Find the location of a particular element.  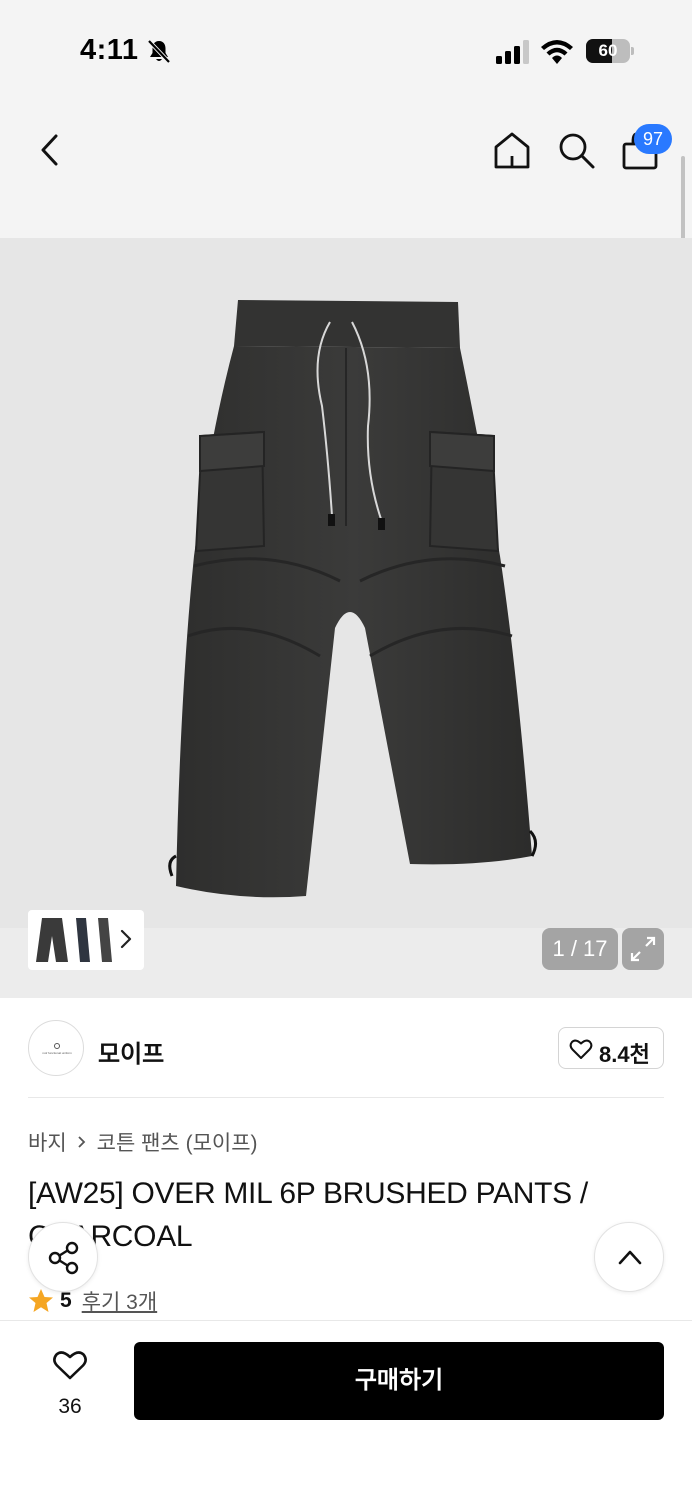

breadcrumb: 바지 코튼 팬츠 (모이프) is located at coordinates (143, 1142).